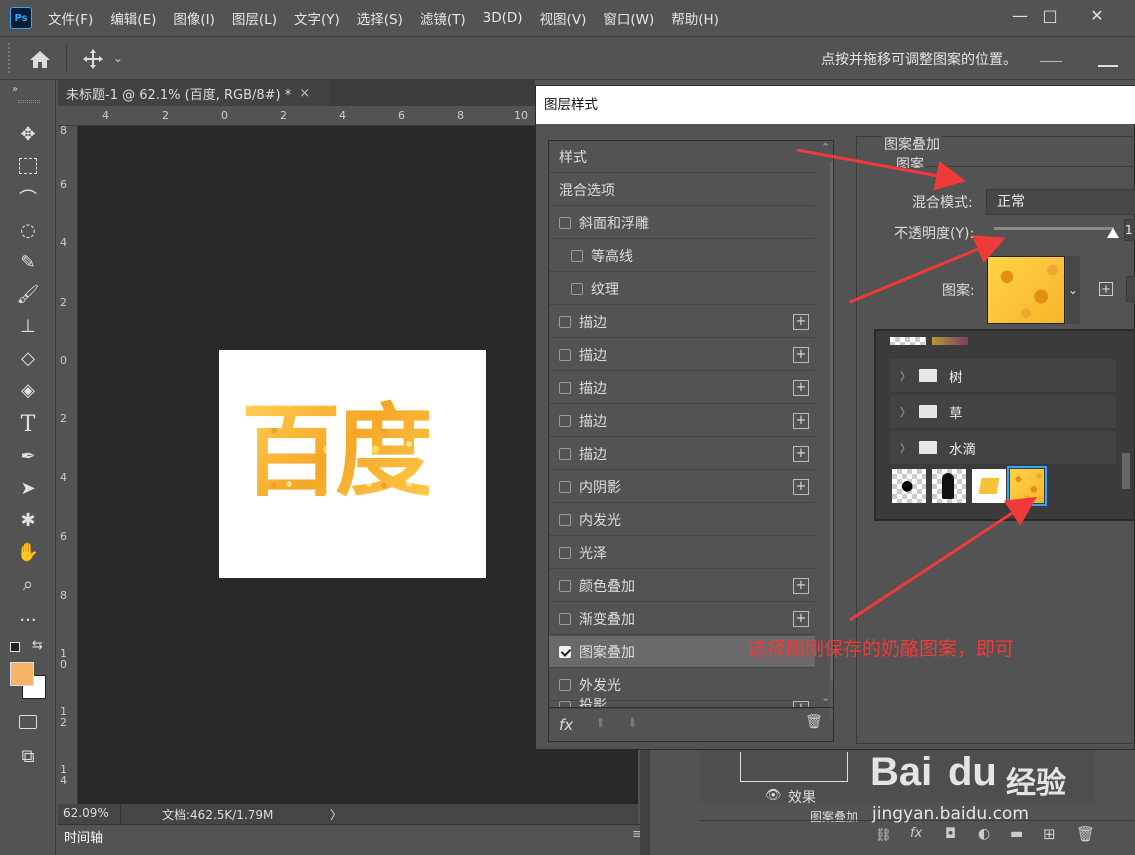 The height and width of the screenshot is (855, 1135). What do you see at coordinates (943, 559) in the screenshot?
I see `arrow-to-cheese-pattern` at bounding box center [943, 559].